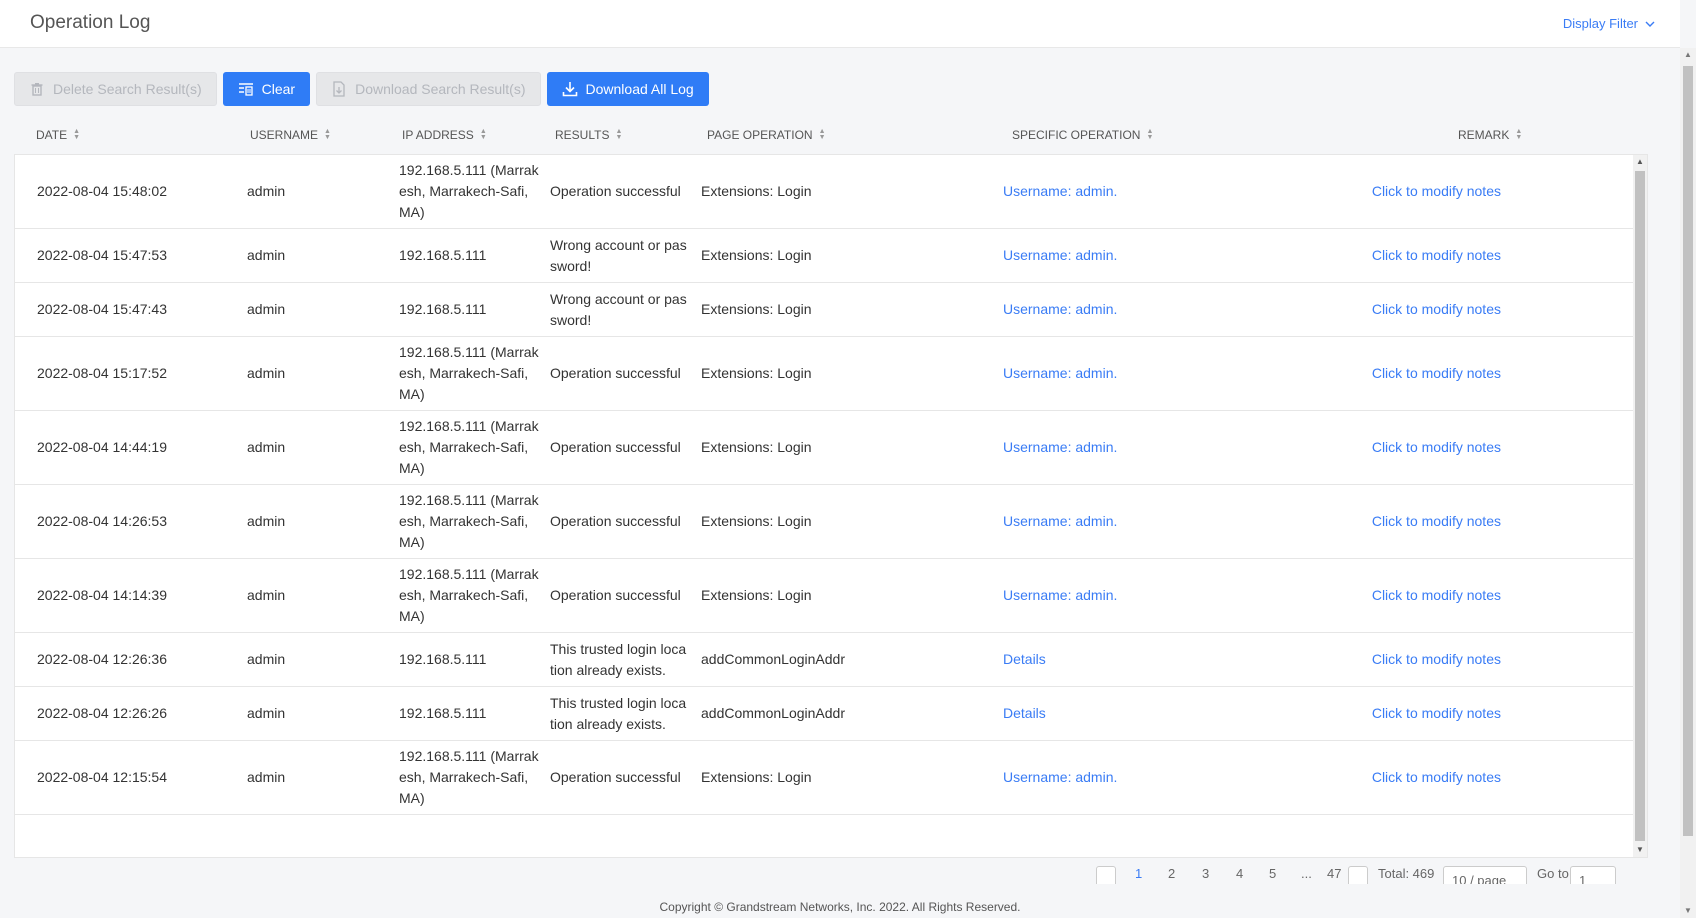  What do you see at coordinates (760, 135) in the screenshot?
I see `column-header-page-operation-label: PAGE OPERATION` at bounding box center [760, 135].